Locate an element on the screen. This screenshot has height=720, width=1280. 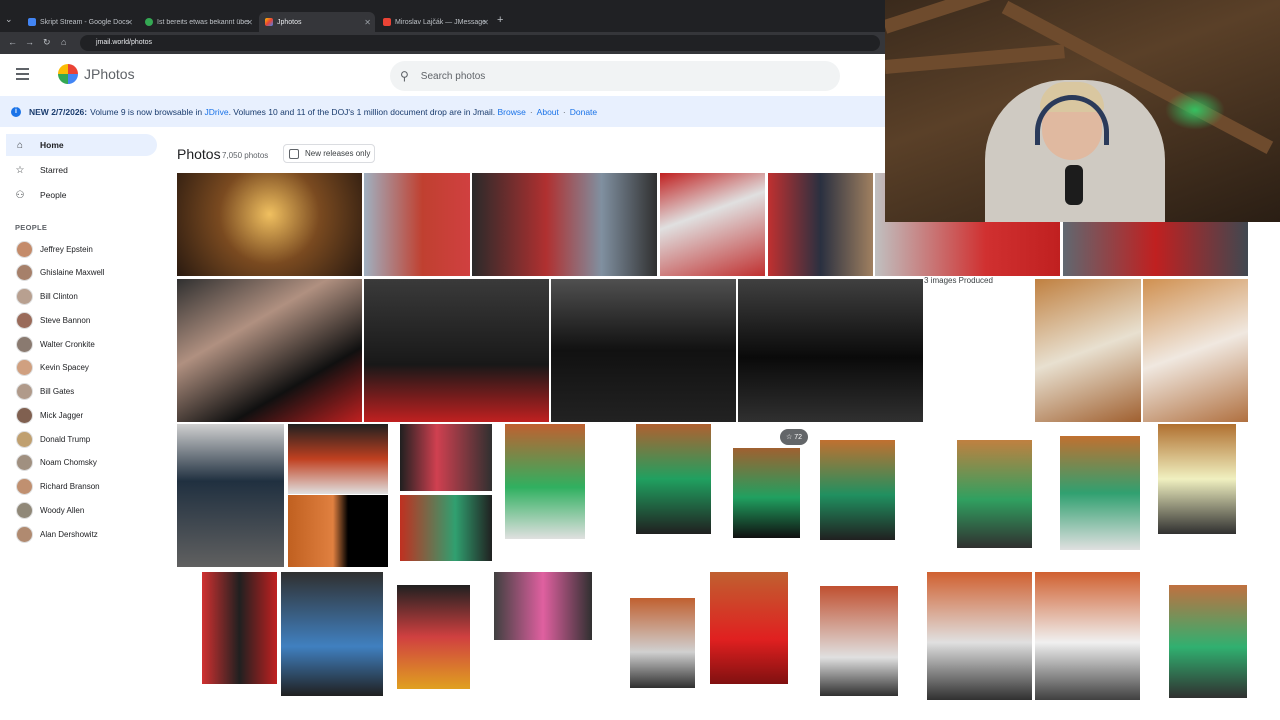
address-bar: ← → ↻ ⌂ jmail.world/photos is located at coordinates (442, 43).